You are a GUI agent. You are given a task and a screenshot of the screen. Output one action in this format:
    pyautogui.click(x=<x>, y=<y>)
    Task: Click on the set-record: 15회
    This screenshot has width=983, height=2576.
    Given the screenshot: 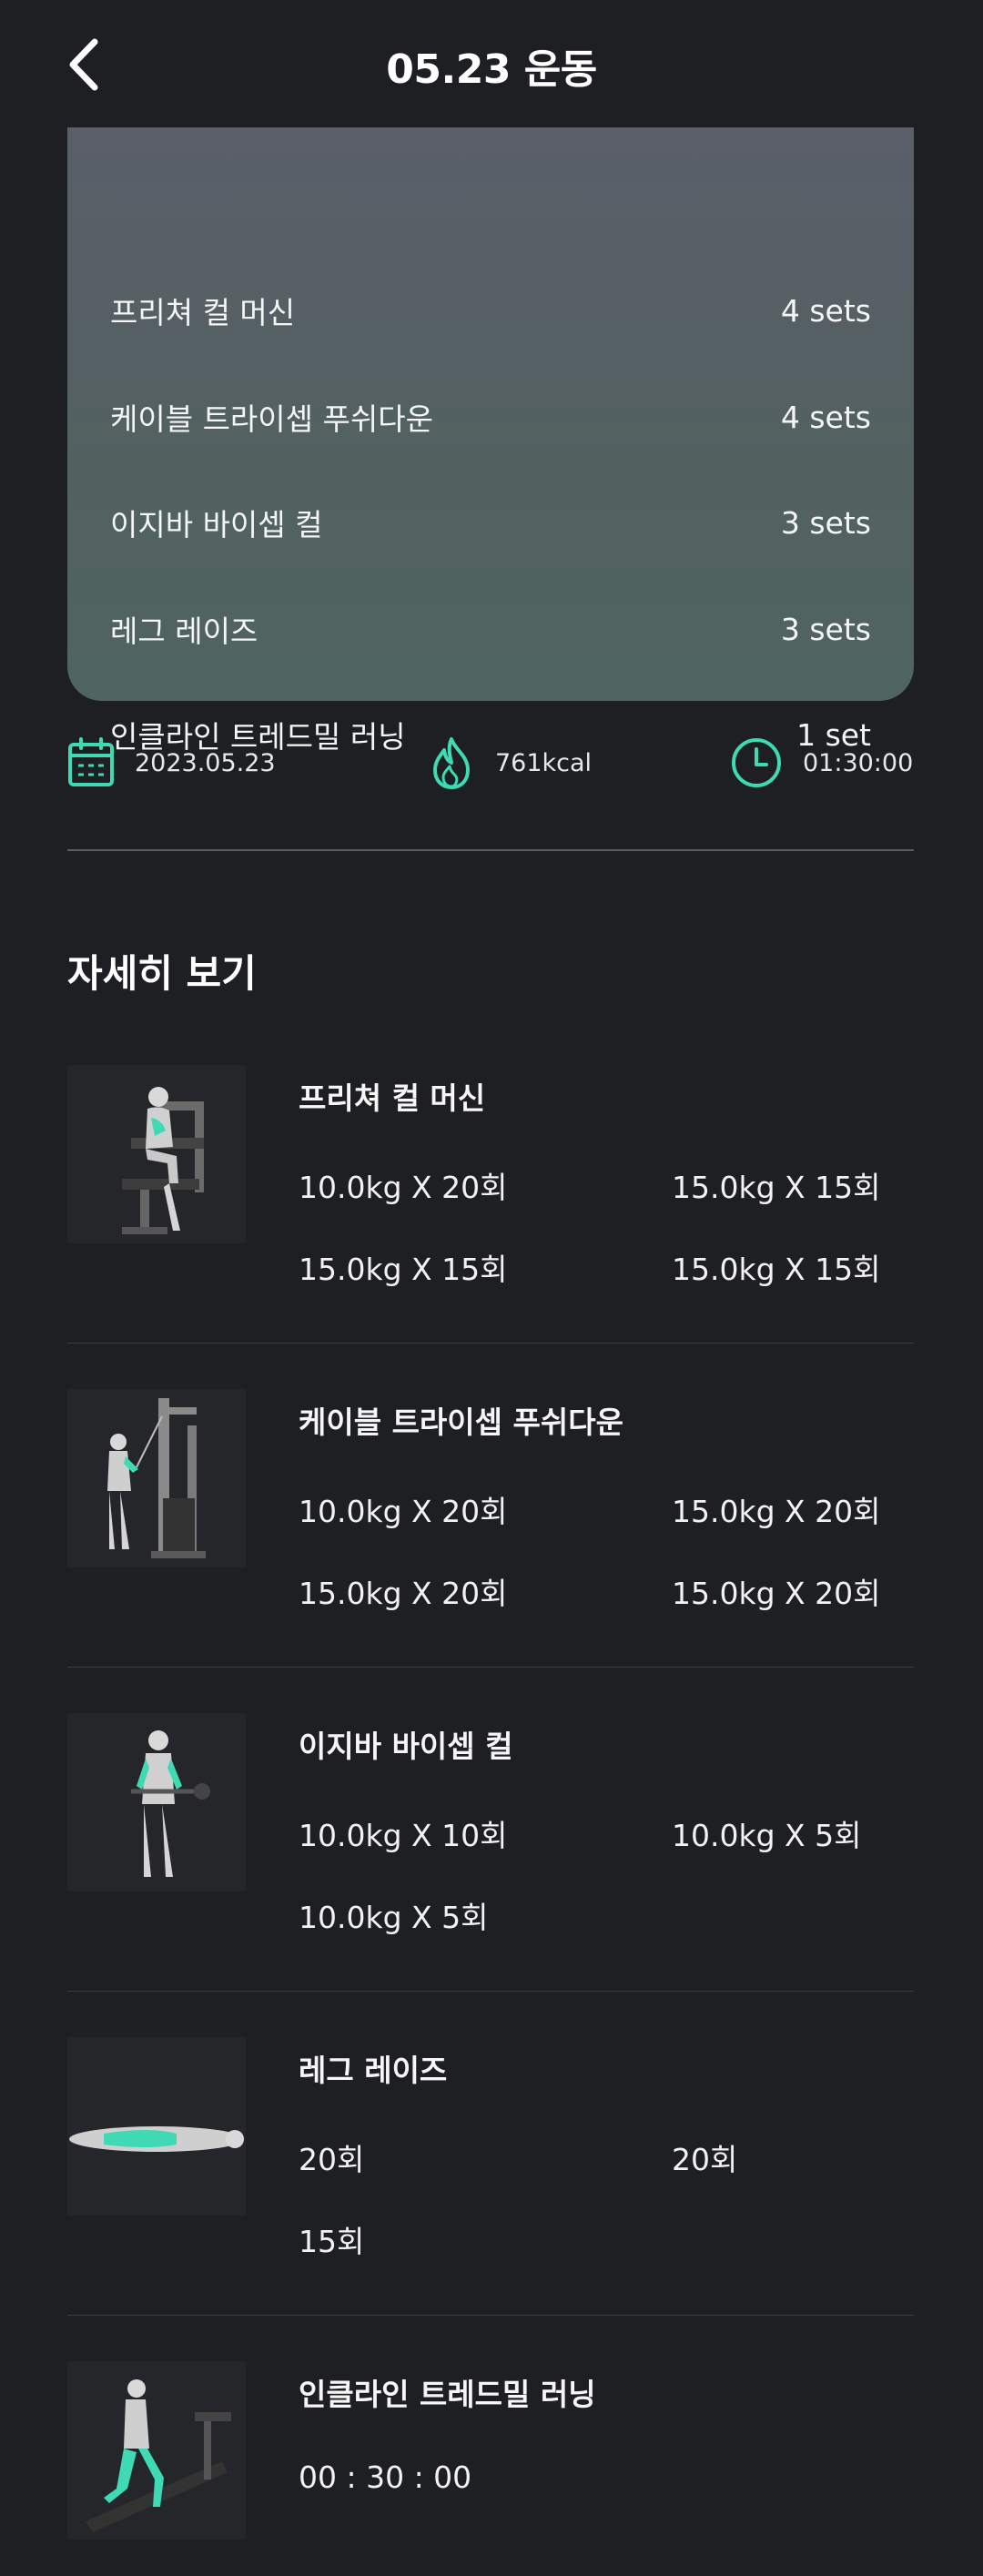 What is the action you would take?
    pyautogui.click(x=332, y=2241)
    